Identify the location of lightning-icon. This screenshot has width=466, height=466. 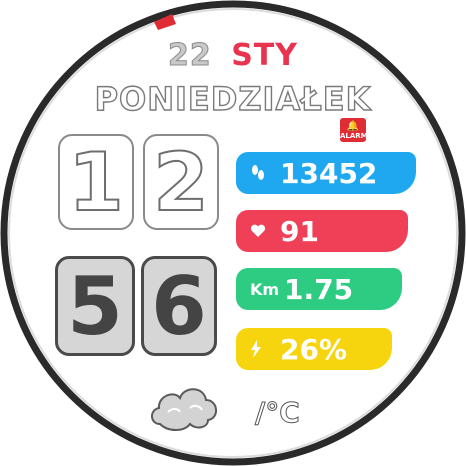
(265, 349).